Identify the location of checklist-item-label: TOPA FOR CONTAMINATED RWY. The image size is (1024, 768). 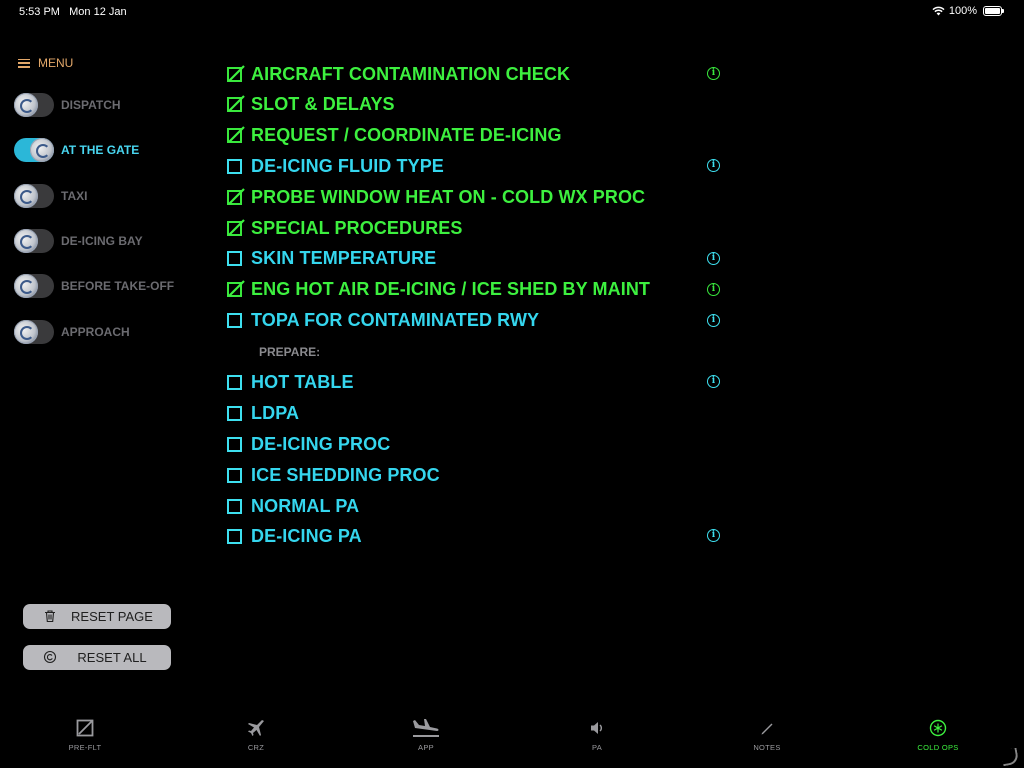
(395, 319).